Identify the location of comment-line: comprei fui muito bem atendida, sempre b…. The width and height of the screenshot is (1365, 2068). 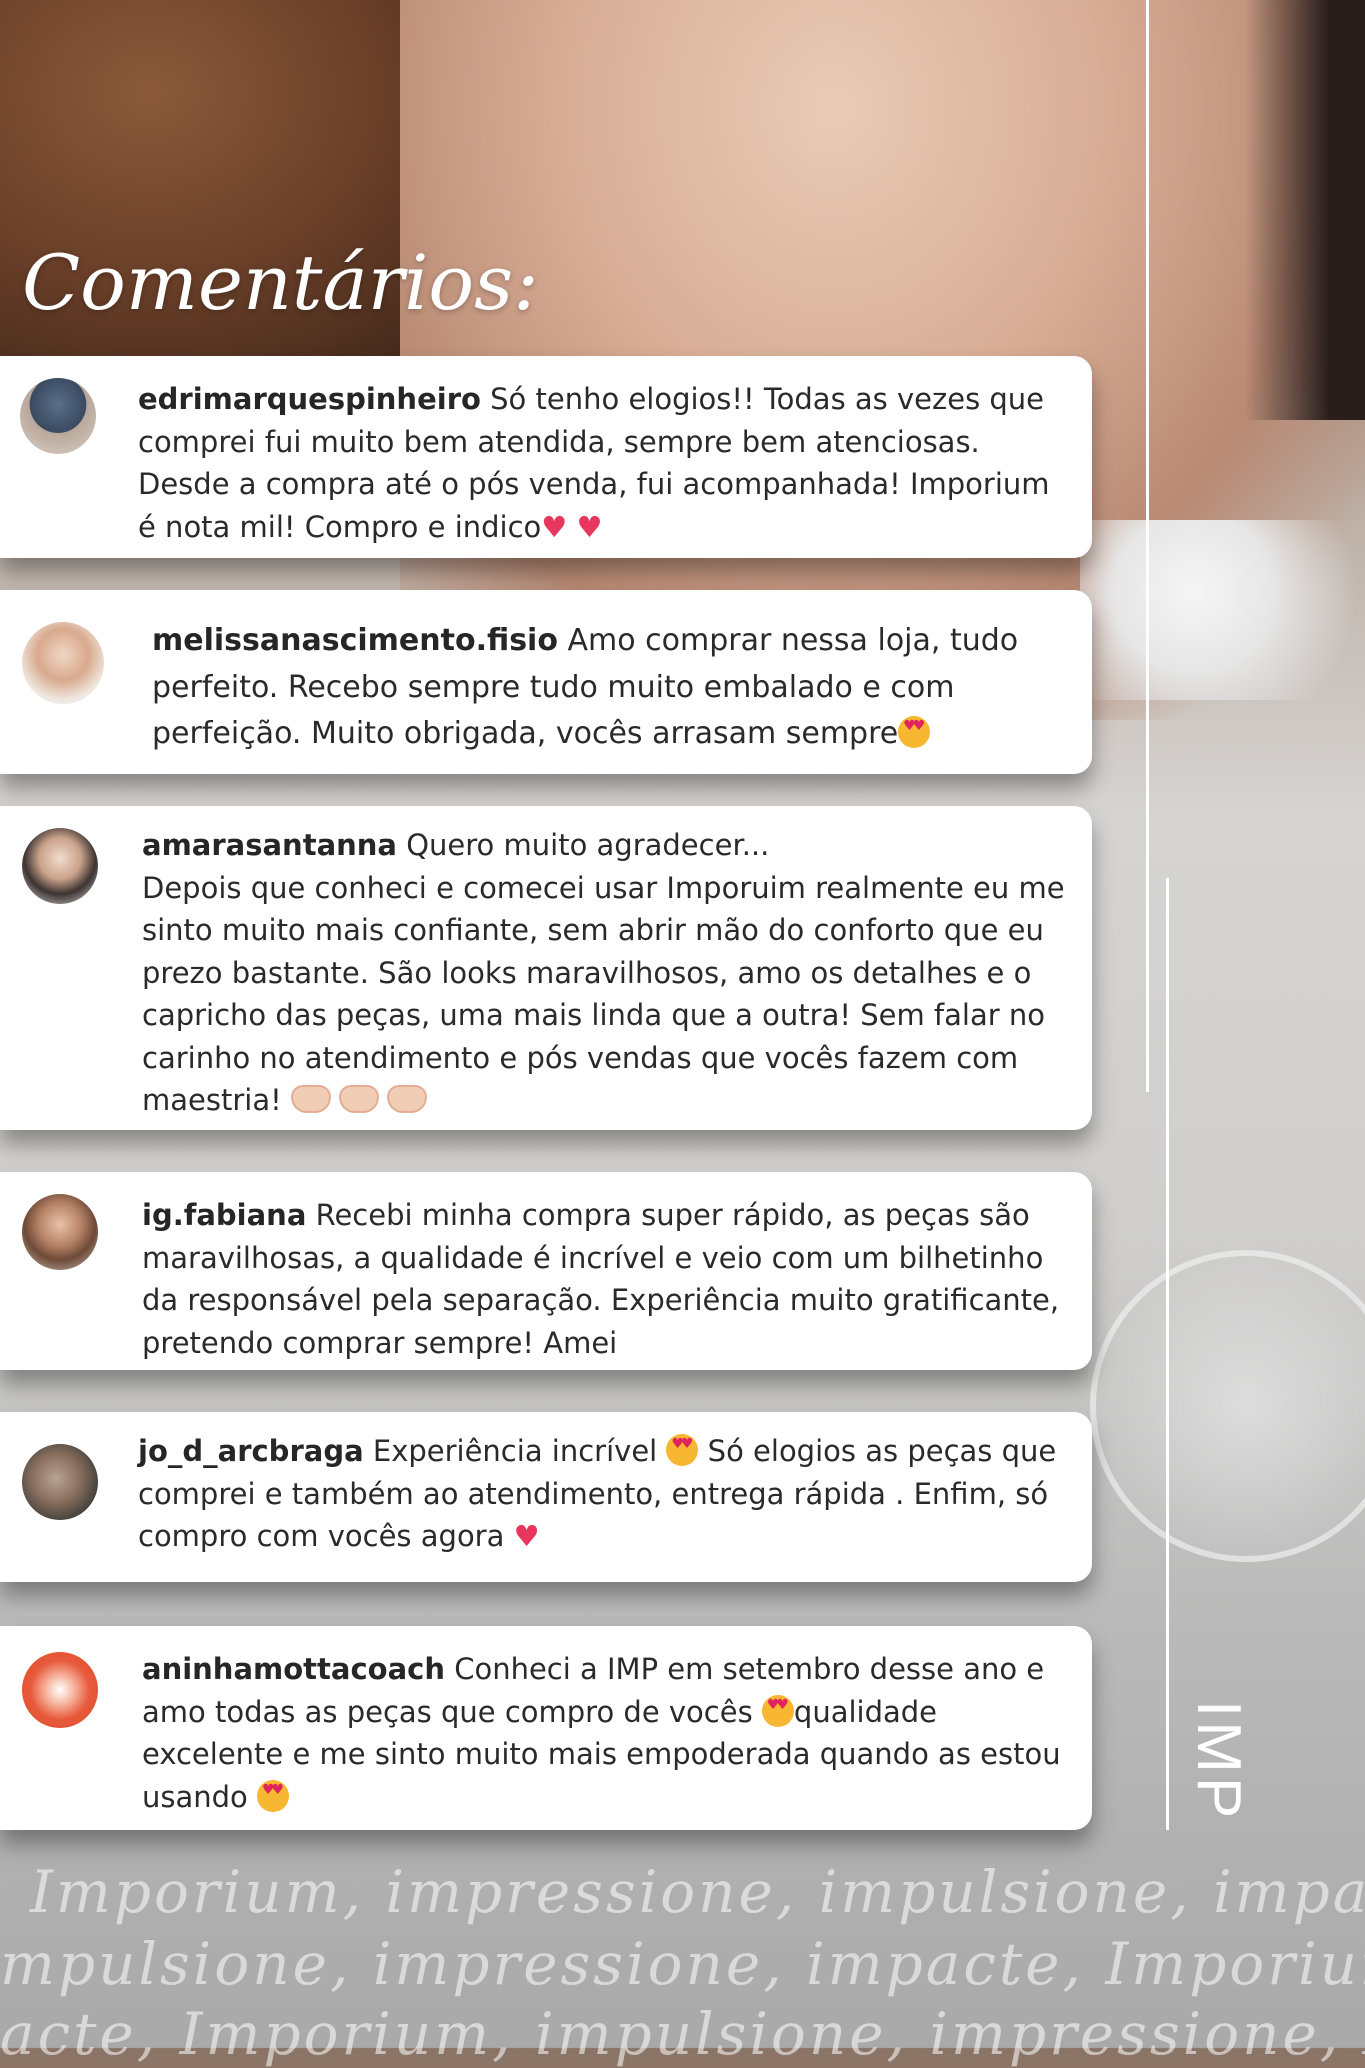
(559, 441).